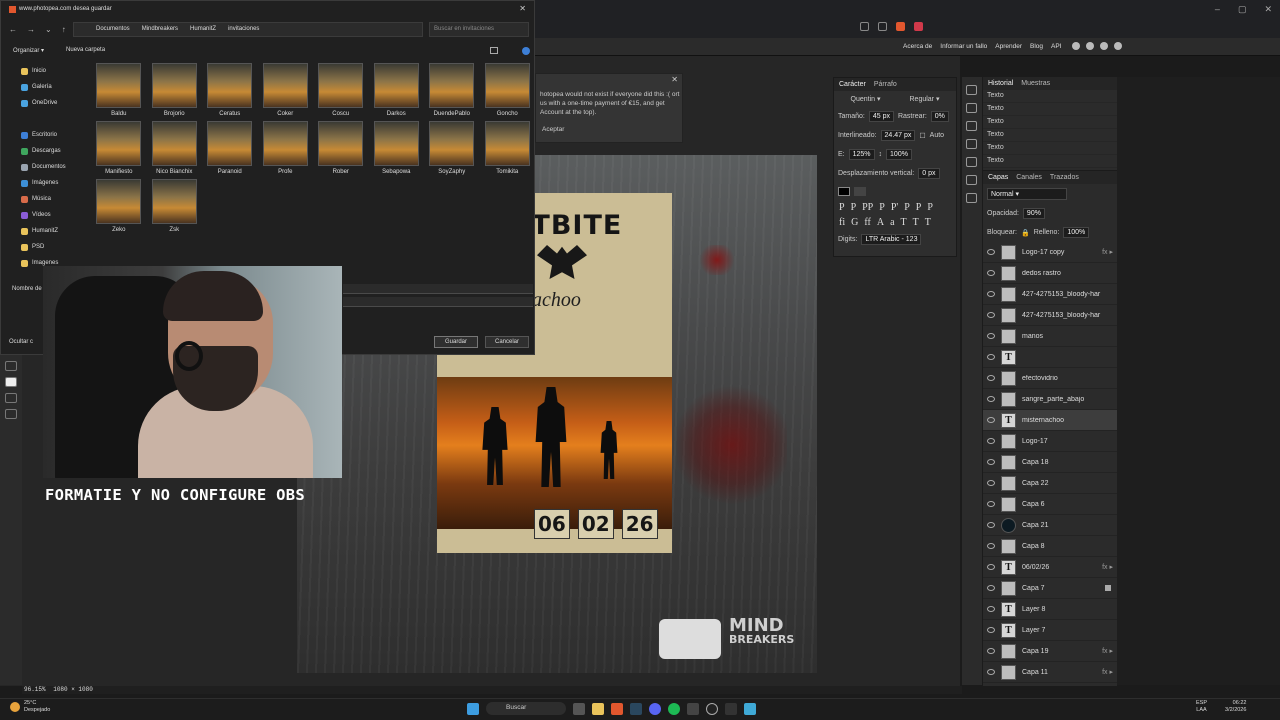 This screenshot has width=1280, height=720. I want to click on browser-toolbar-icons, so click(891, 29).